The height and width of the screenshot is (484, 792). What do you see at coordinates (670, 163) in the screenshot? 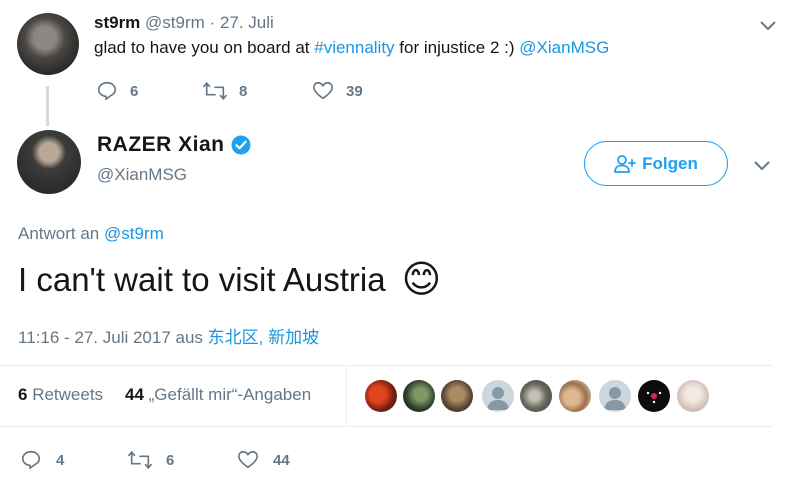
I see `follow-label: Folgen` at bounding box center [670, 163].